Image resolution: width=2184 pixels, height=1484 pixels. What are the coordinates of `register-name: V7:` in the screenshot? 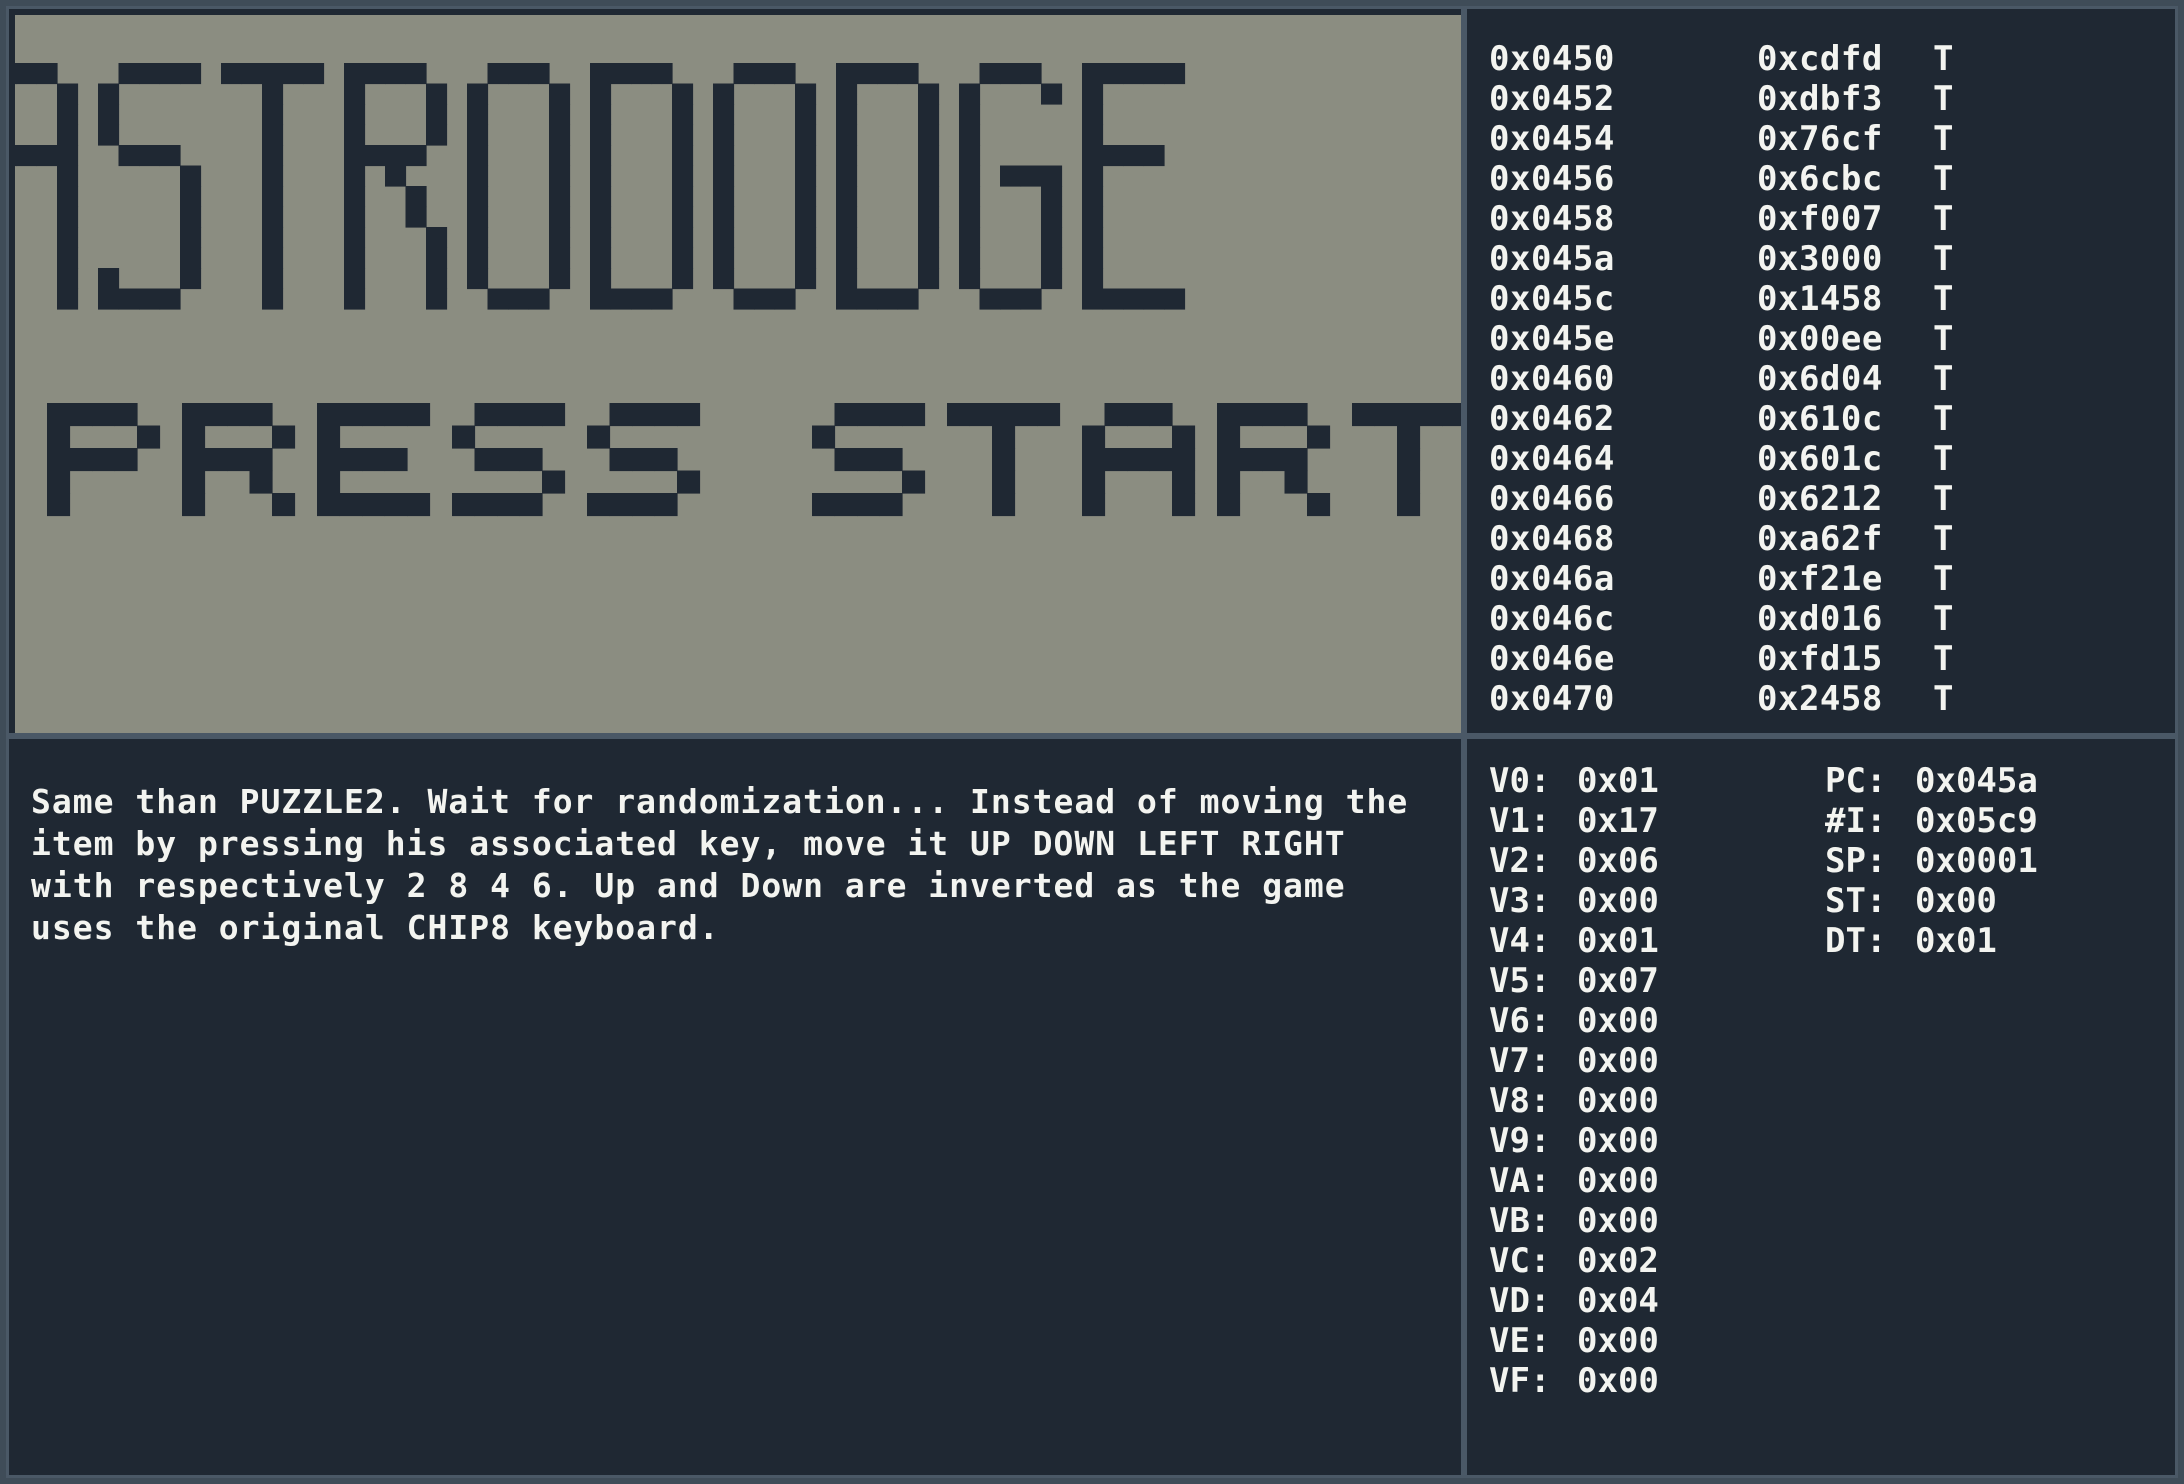 It's located at (1520, 1061).